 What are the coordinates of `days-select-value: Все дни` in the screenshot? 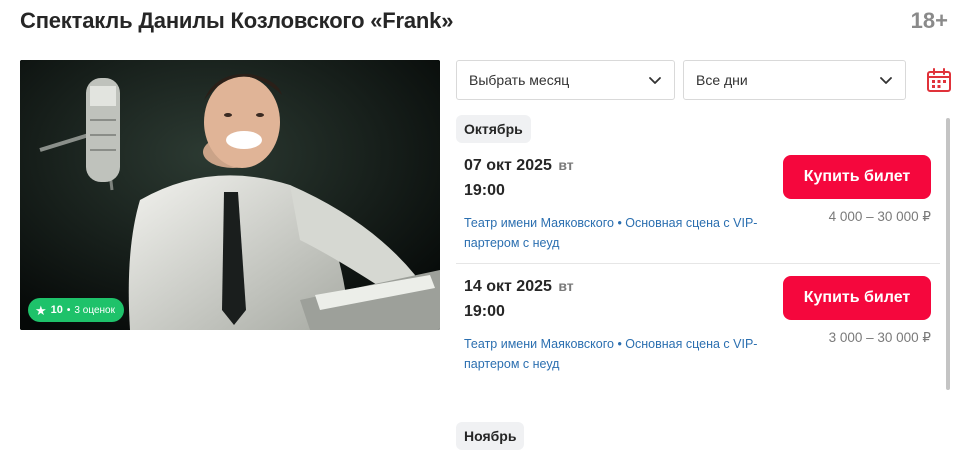 It's located at (722, 80).